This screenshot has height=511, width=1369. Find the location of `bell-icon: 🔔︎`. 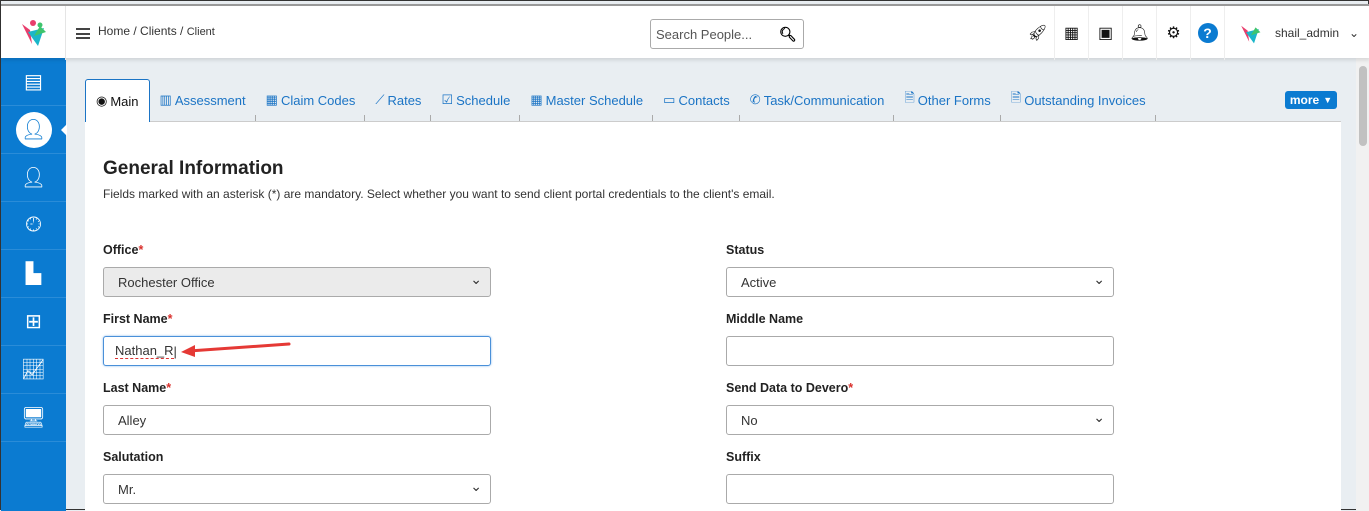

bell-icon: 🔔︎ is located at coordinates (1140, 33).